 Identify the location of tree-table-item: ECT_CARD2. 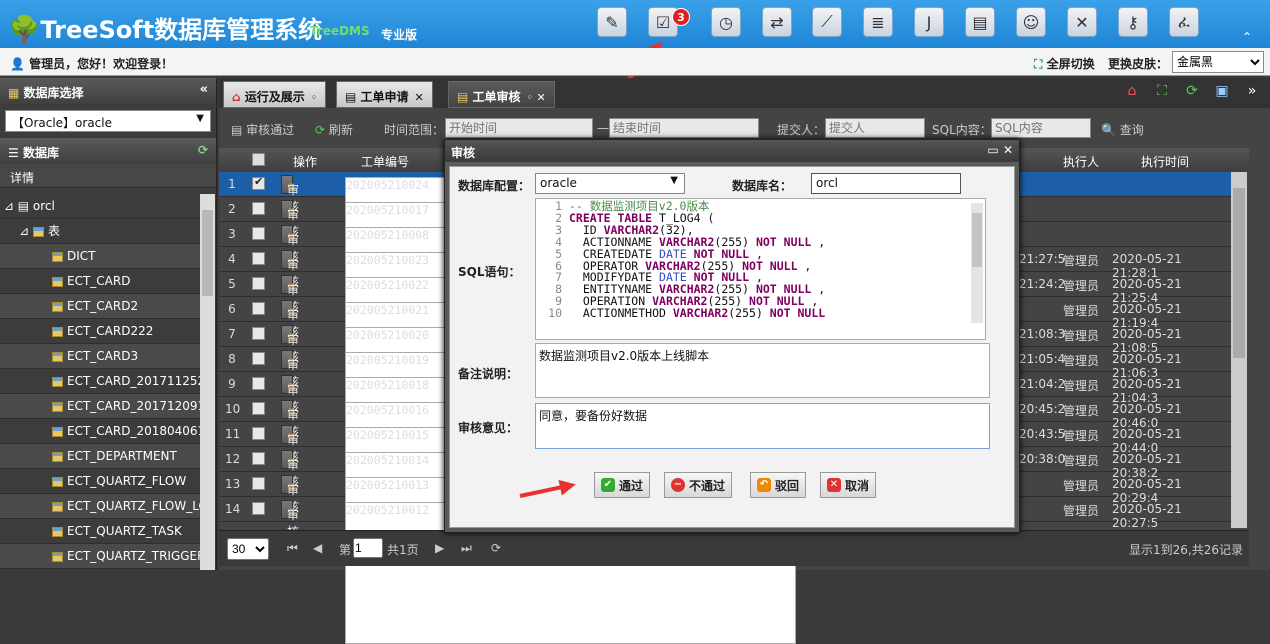
(100, 306).